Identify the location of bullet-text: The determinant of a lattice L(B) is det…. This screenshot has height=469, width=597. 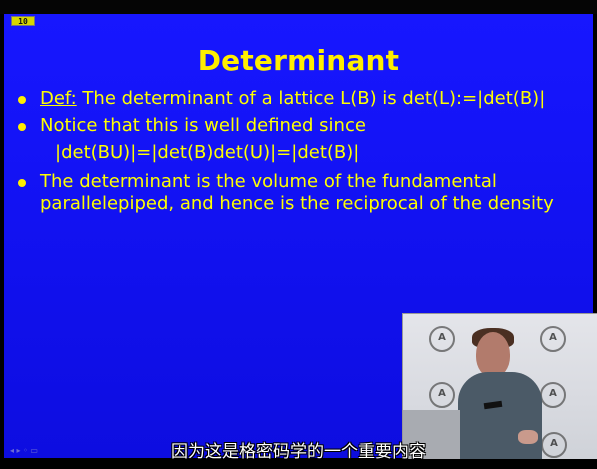
(311, 98).